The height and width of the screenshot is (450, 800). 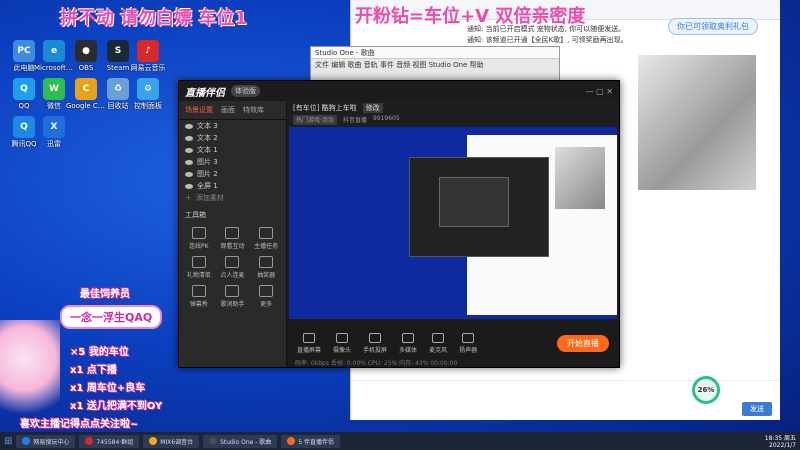 What do you see at coordinates (232, 150) in the screenshot?
I see `scene-item: 文本 1` at bounding box center [232, 150].